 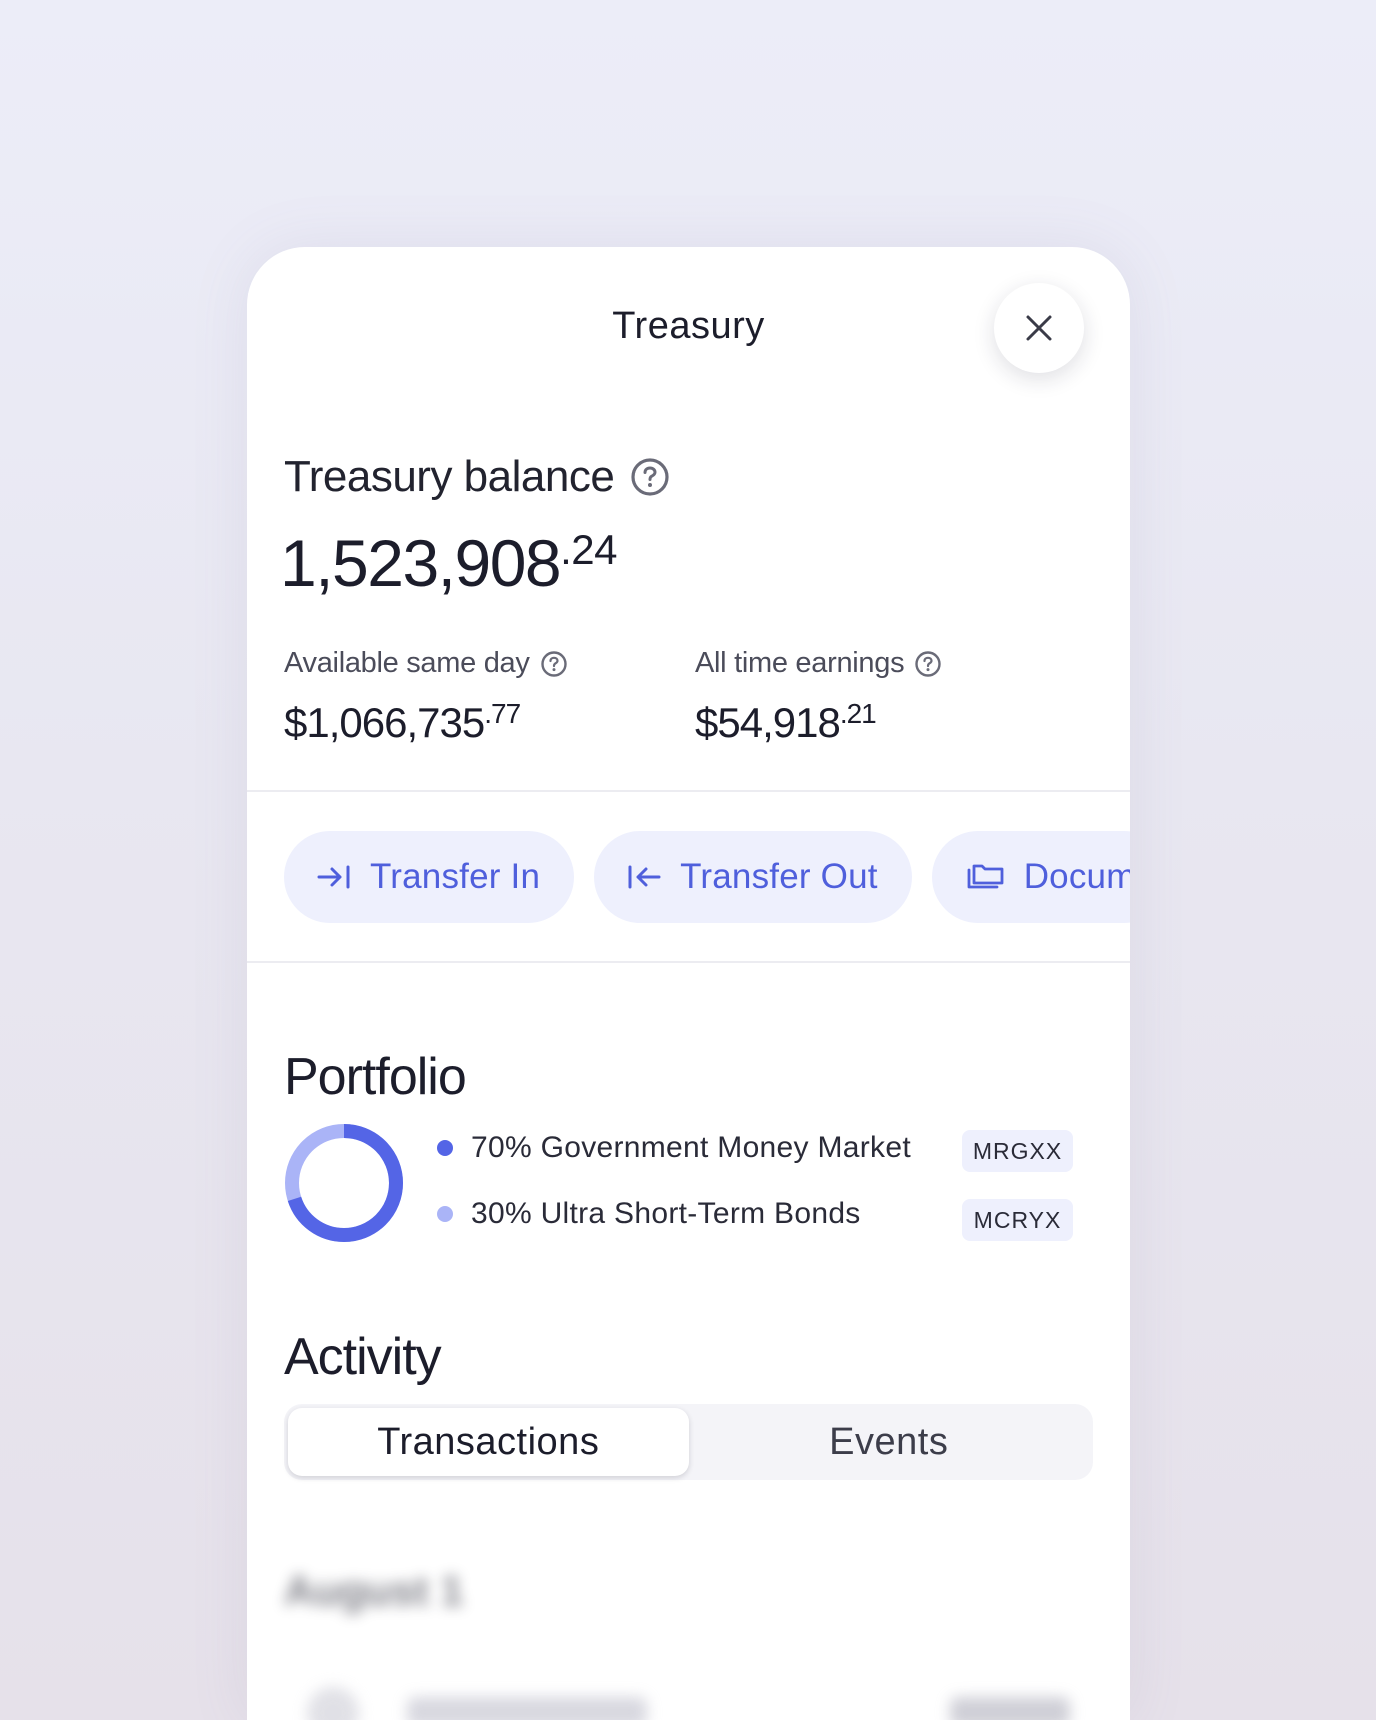 I want to click on documents-button: Docum, so click(x=1030, y=877).